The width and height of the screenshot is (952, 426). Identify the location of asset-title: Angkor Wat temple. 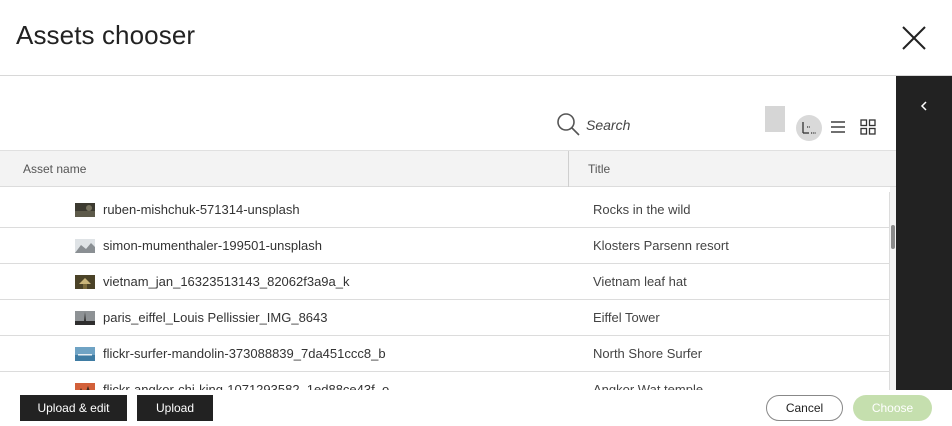
(648, 386).